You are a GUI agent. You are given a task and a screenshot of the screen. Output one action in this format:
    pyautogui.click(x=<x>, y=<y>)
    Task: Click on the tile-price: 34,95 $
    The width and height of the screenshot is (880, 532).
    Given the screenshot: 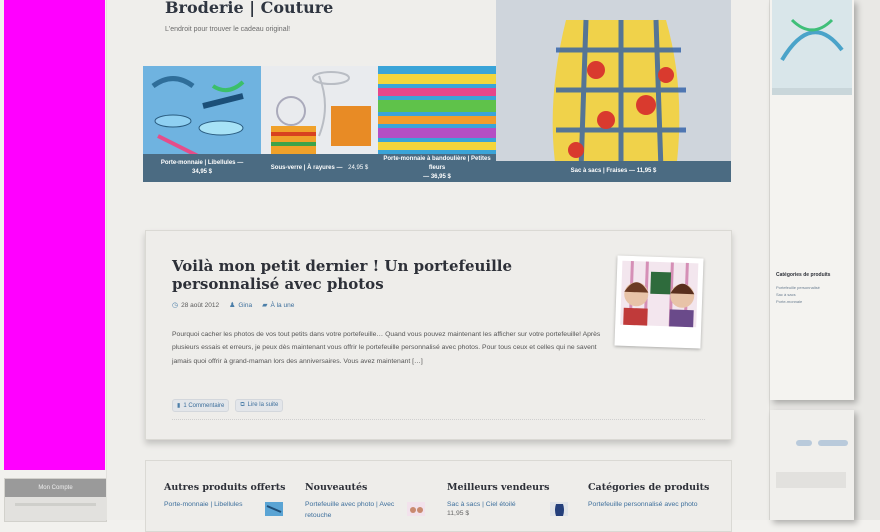 What is the action you would take?
    pyautogui.click(x=202, y=172)
    